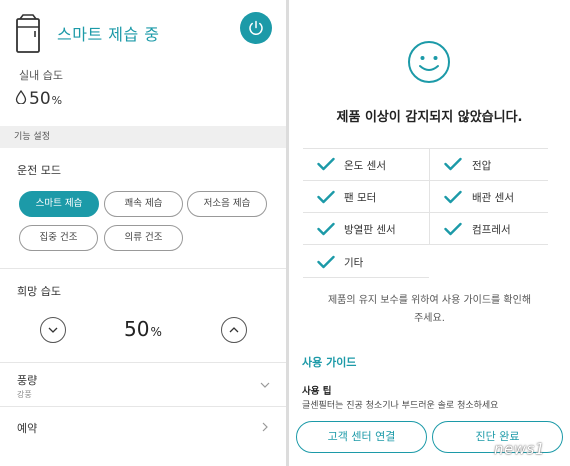  Describe the element at coordinates (365, 166) in the screenshot. I see `diagnosis-item: 온도 센서` at that location.